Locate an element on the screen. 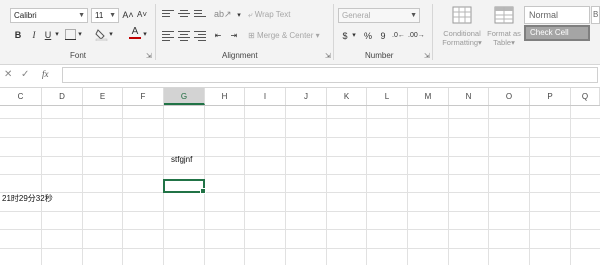  conditional-formatting-label-1: Conditional is located at coordinates (462, 33).